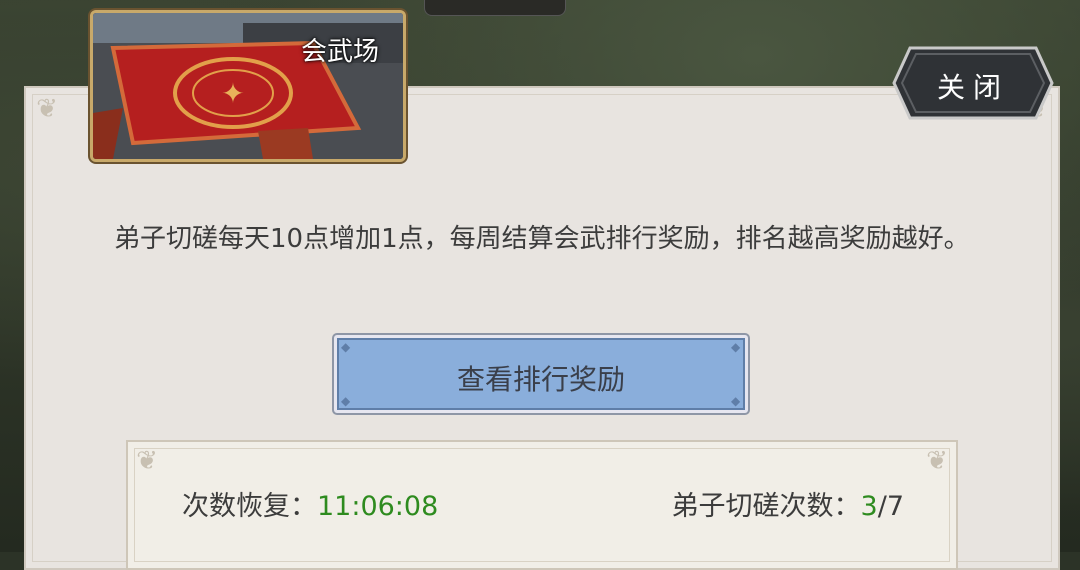  I want to click on recovery-timer: 次数恢复：11:06:08, so click(310, 503).